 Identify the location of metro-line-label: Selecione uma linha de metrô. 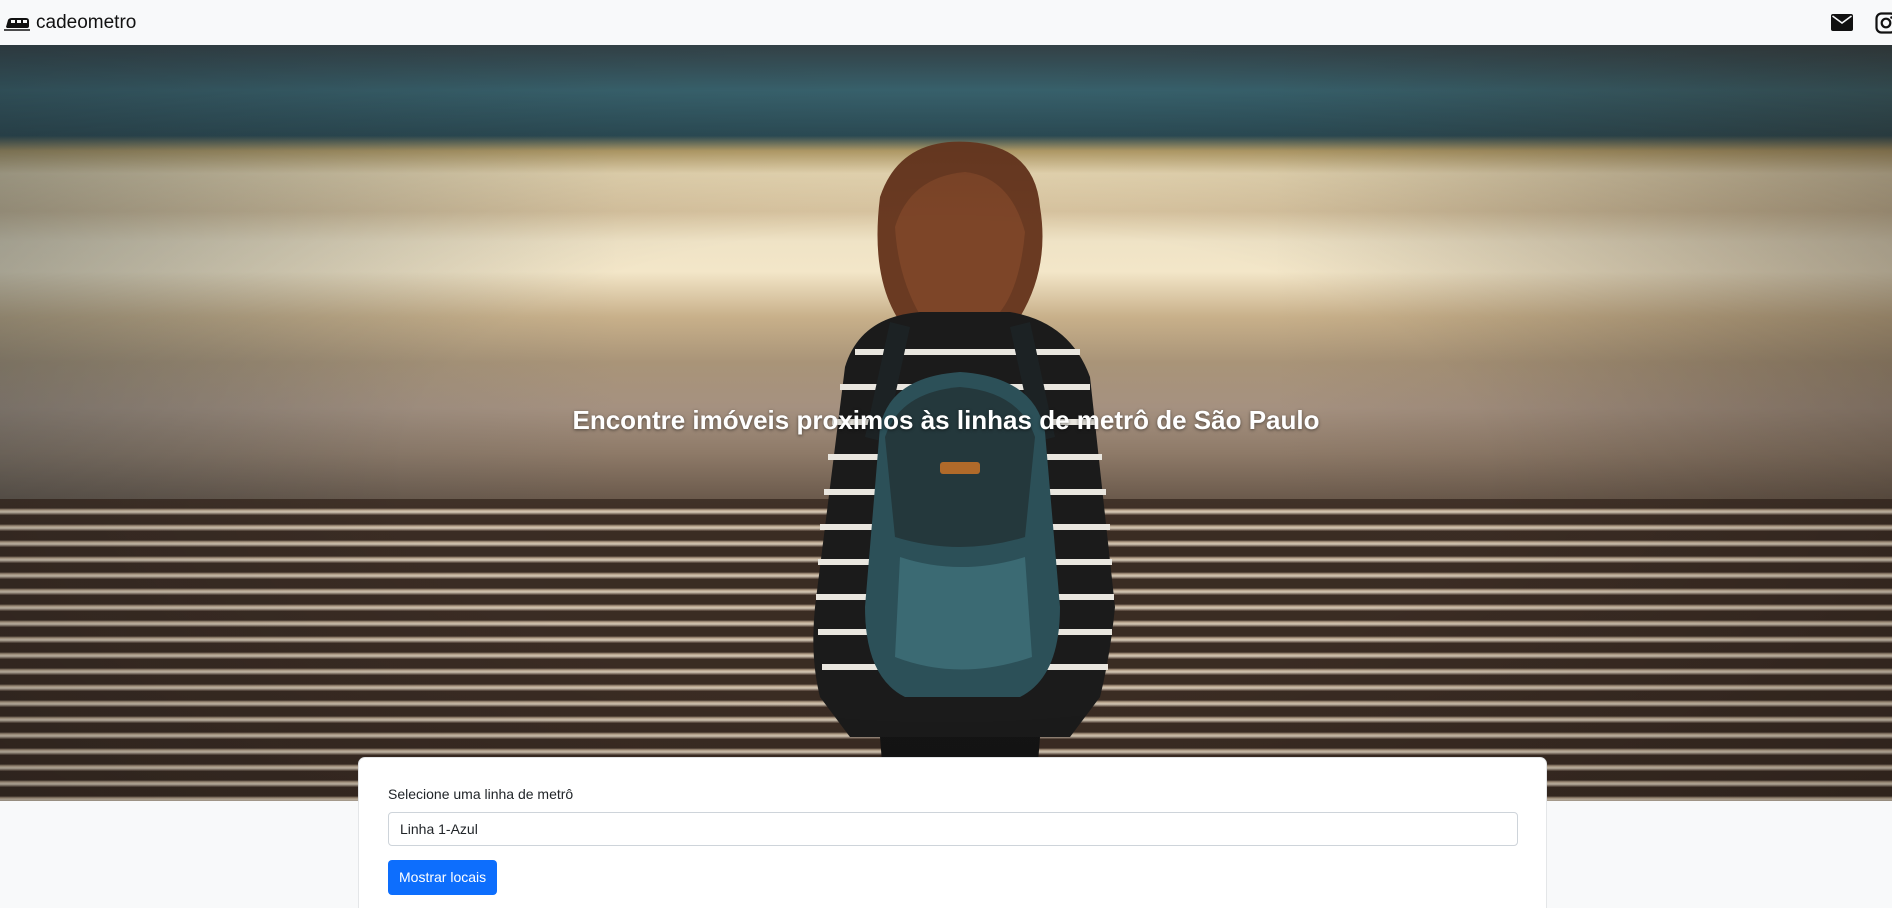
(481, 794).